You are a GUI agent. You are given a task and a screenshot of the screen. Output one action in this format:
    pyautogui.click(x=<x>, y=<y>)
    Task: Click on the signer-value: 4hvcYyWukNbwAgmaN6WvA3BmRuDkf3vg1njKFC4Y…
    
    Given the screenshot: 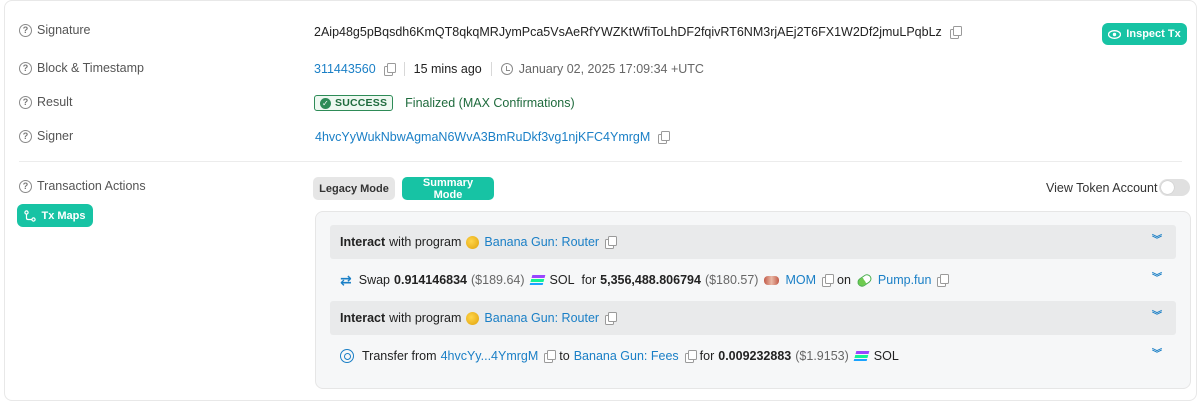 What is the action you would take?
    pyautogui.click(x=493, y=137)
    